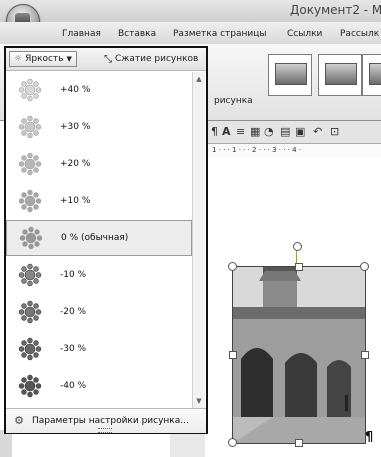  Describe the element at coordinates (75, 164) in the screenshot. I see `brightness-option-label: +20 %` at that location.